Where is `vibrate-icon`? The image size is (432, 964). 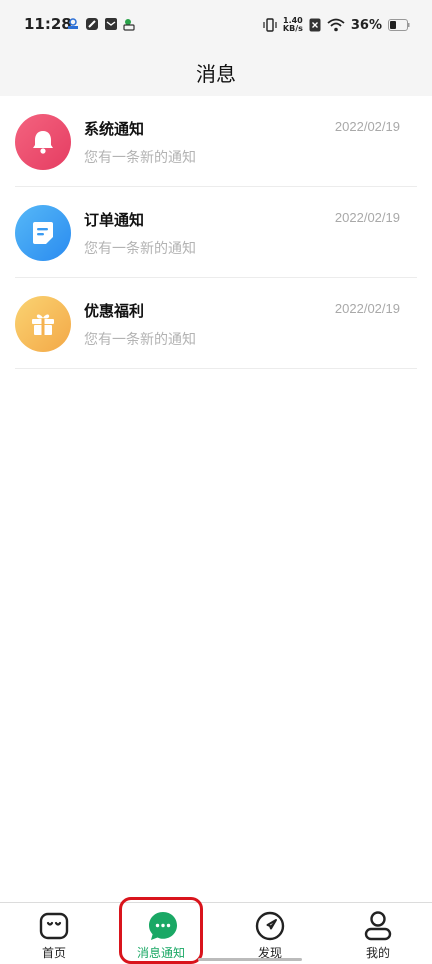
vibrate-icon is located at coordinates (270, 25).